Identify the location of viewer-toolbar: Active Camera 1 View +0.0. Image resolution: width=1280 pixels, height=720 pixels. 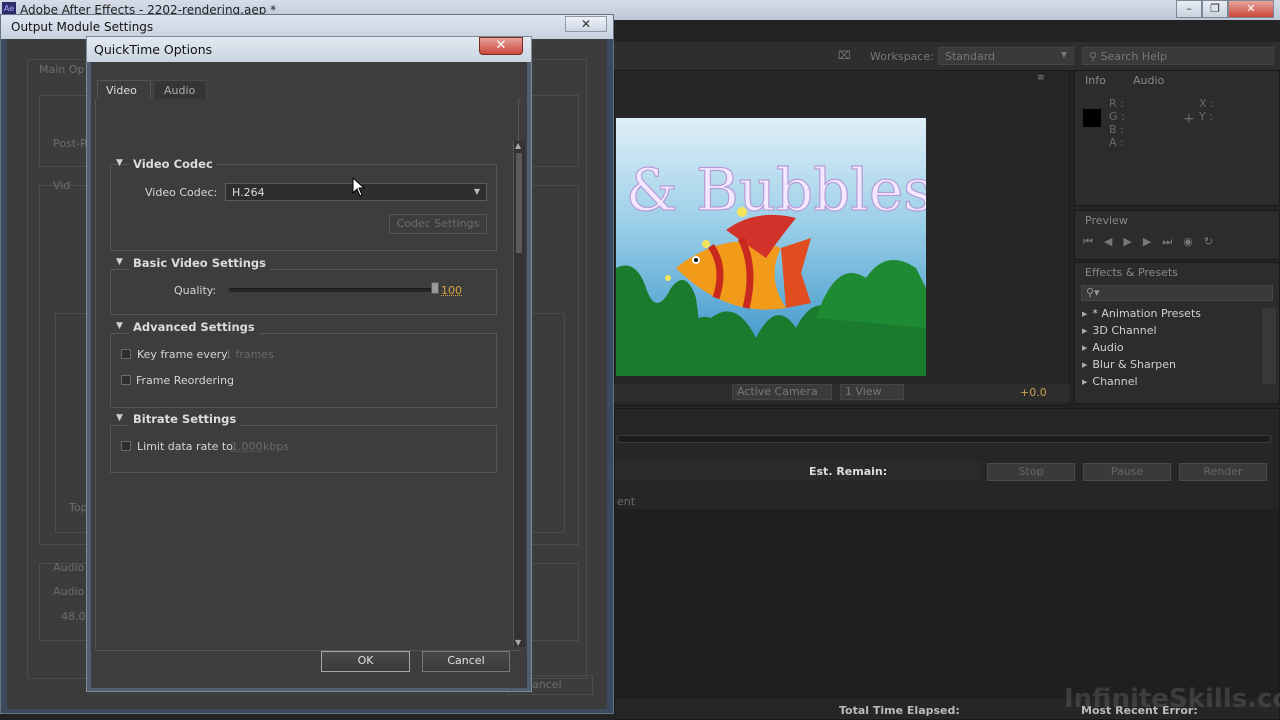
(842, 393).